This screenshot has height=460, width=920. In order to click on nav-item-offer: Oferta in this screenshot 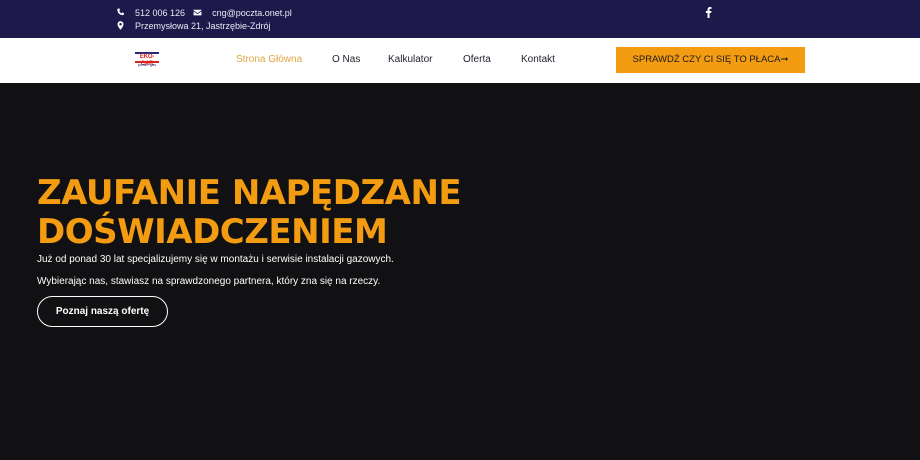, I will do `click(477, 60)`.